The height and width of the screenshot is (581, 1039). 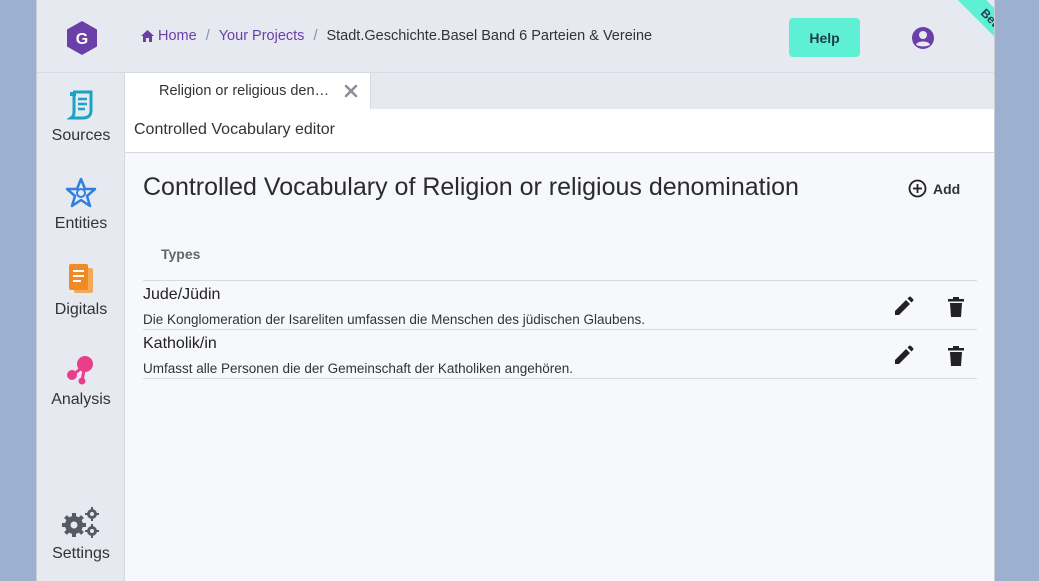 I want to click on row-name: Jude/Jüdin, so click(x=182, y=294).